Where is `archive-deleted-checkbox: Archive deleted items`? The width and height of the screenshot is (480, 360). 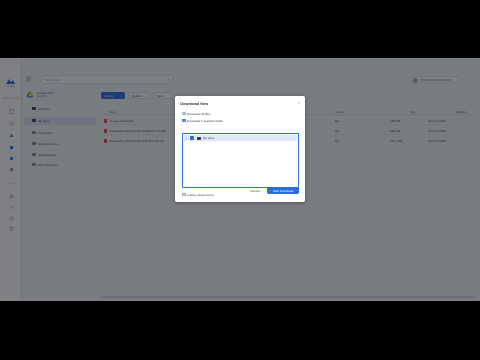 archive-deleted-checkbox: Archive deleted items is located at coordinates (207, 194).